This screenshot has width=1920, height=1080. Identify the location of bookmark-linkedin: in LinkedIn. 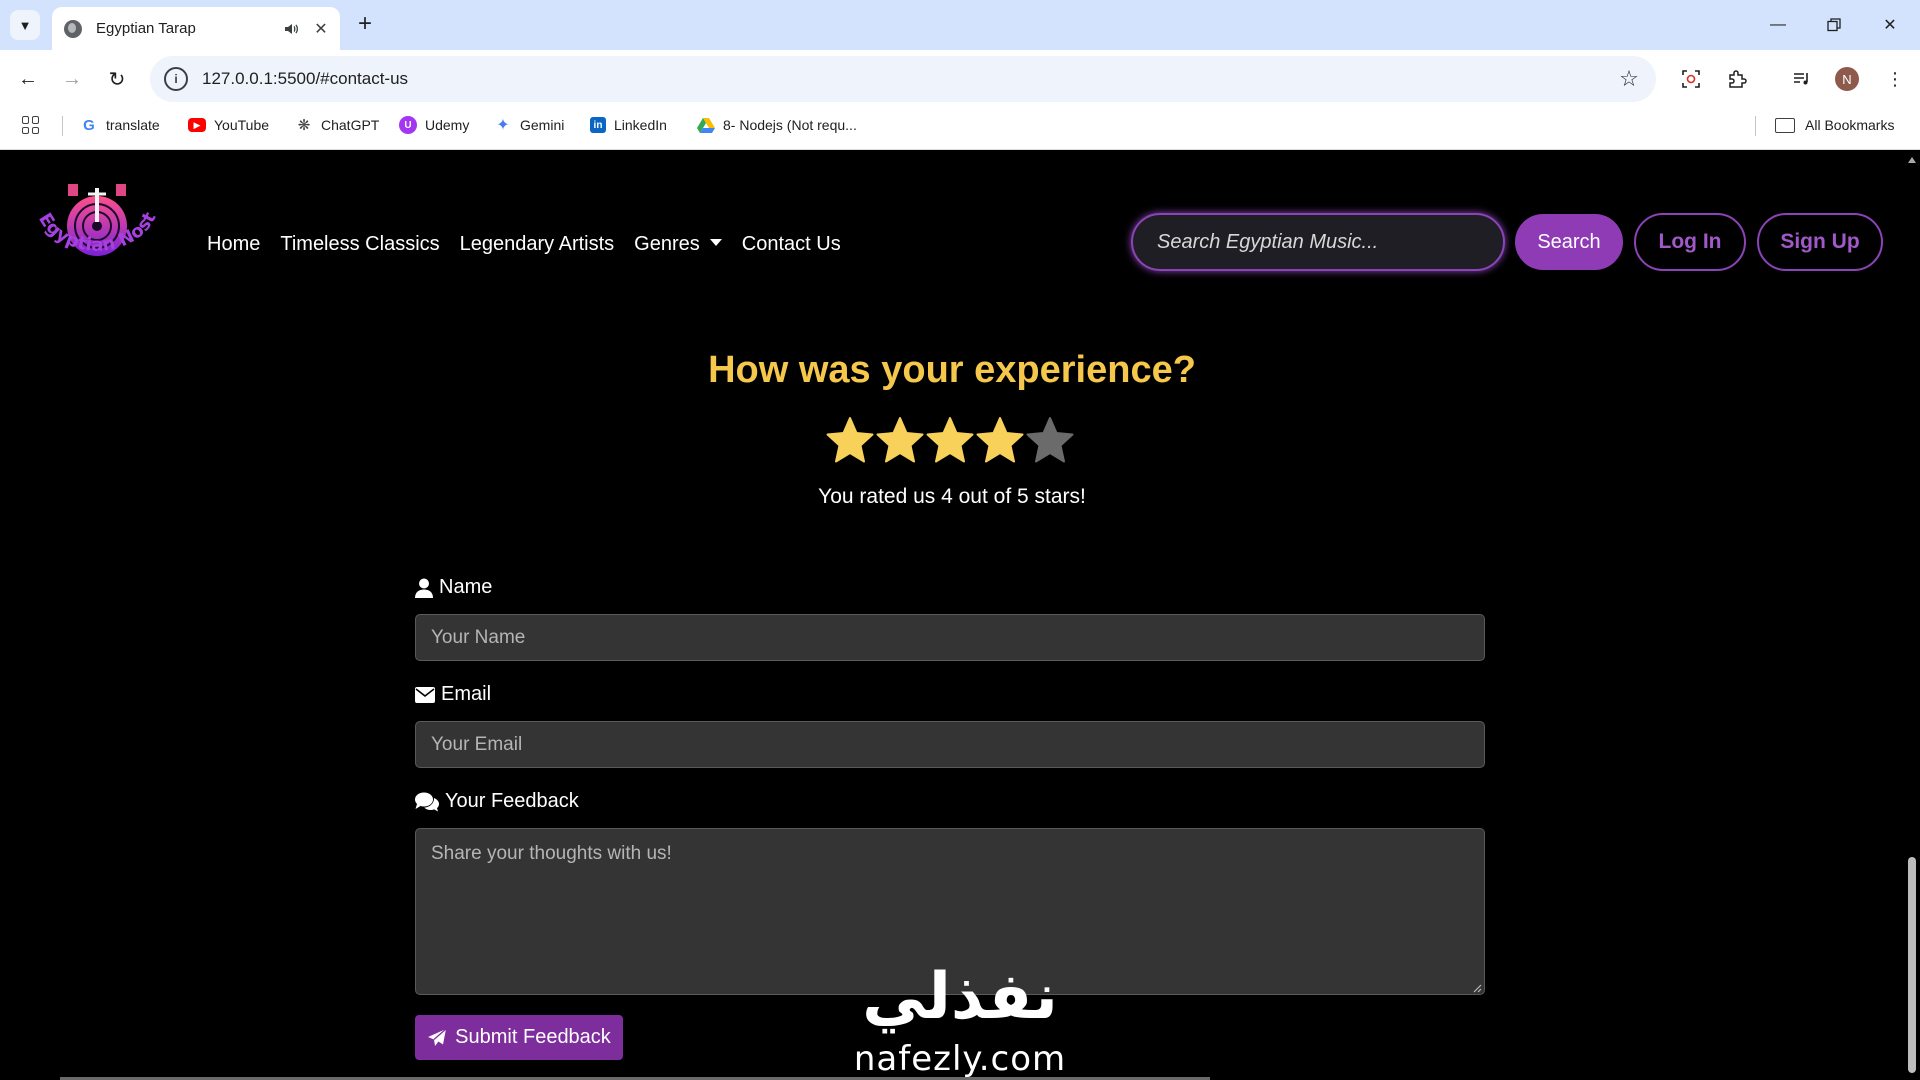
(628, 125).